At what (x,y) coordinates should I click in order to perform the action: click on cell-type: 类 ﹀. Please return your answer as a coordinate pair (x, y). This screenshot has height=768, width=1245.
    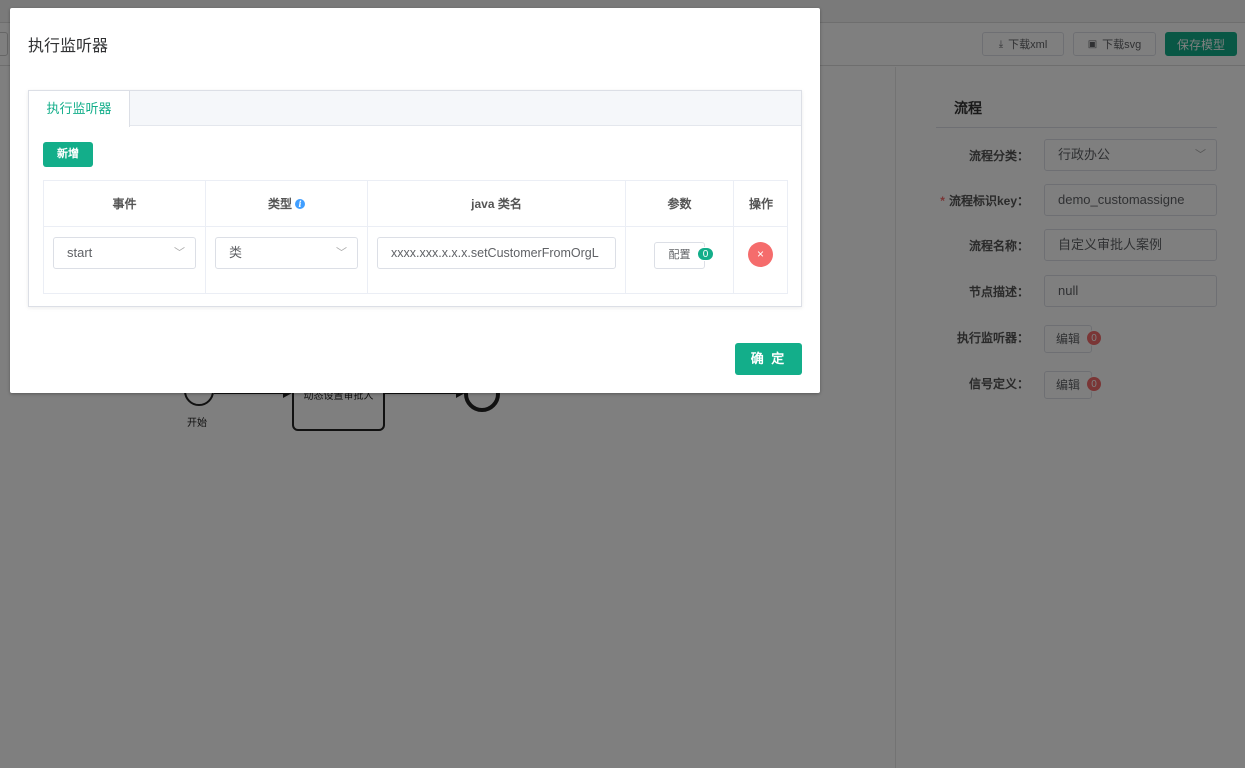
    Looking at the image, I should click on (287, 260).